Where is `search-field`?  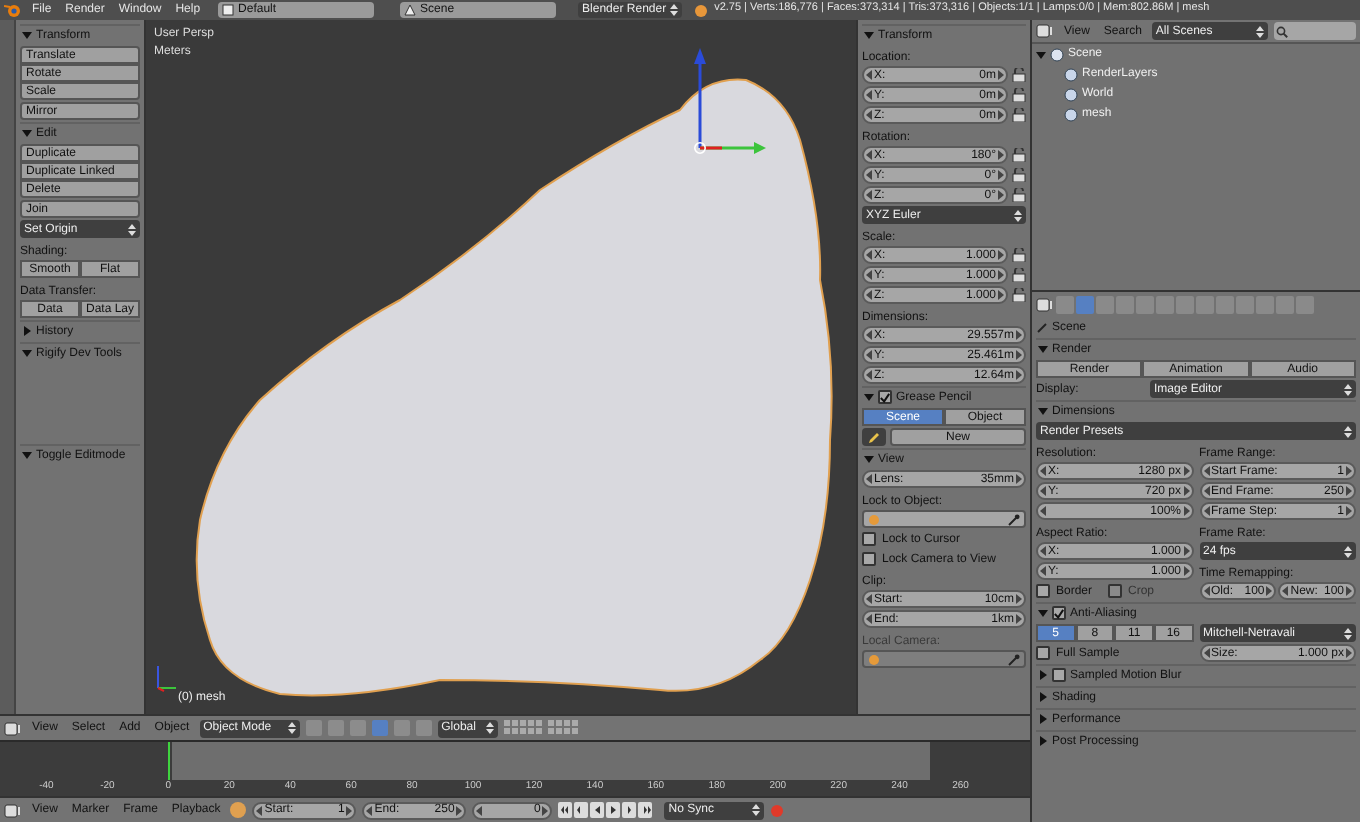
search-field is located at coordinates (1314, 31).